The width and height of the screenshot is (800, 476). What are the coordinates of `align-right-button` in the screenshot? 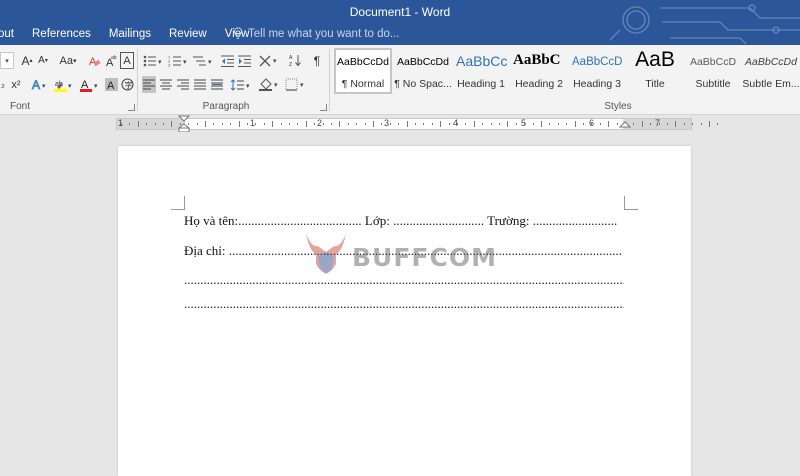 It's located at (183, 84).